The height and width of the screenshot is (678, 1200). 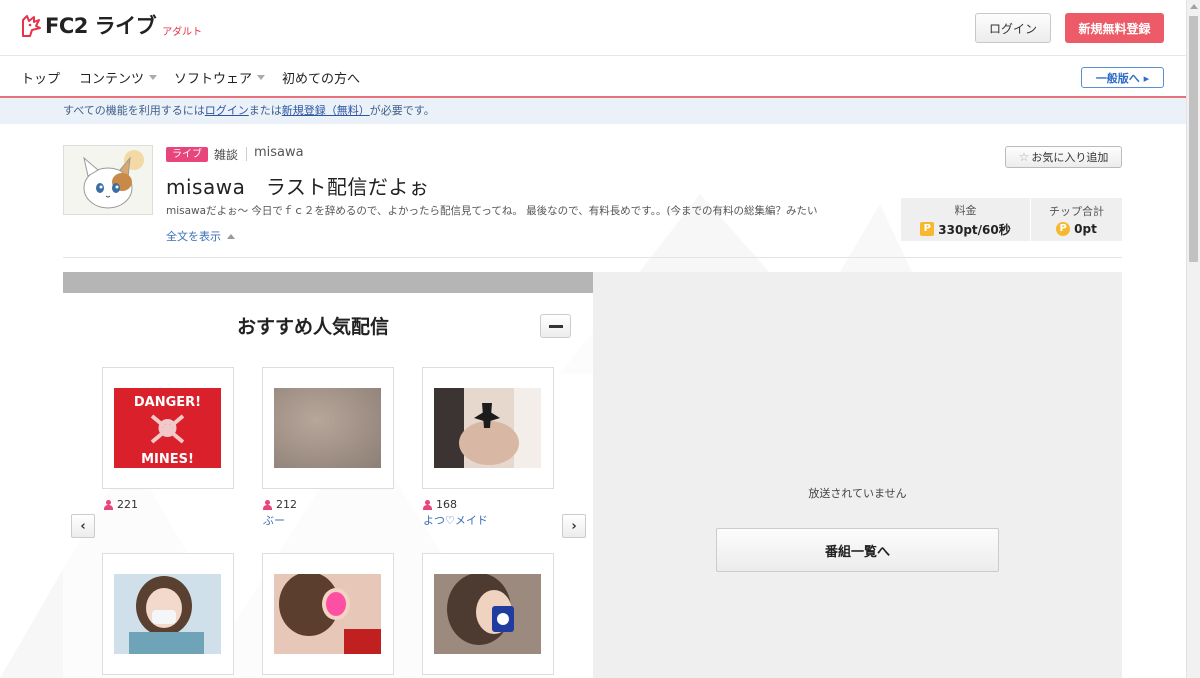 I want to click on stream-thumbnail: DANGER! MINES!, so click(x=167, y=428).